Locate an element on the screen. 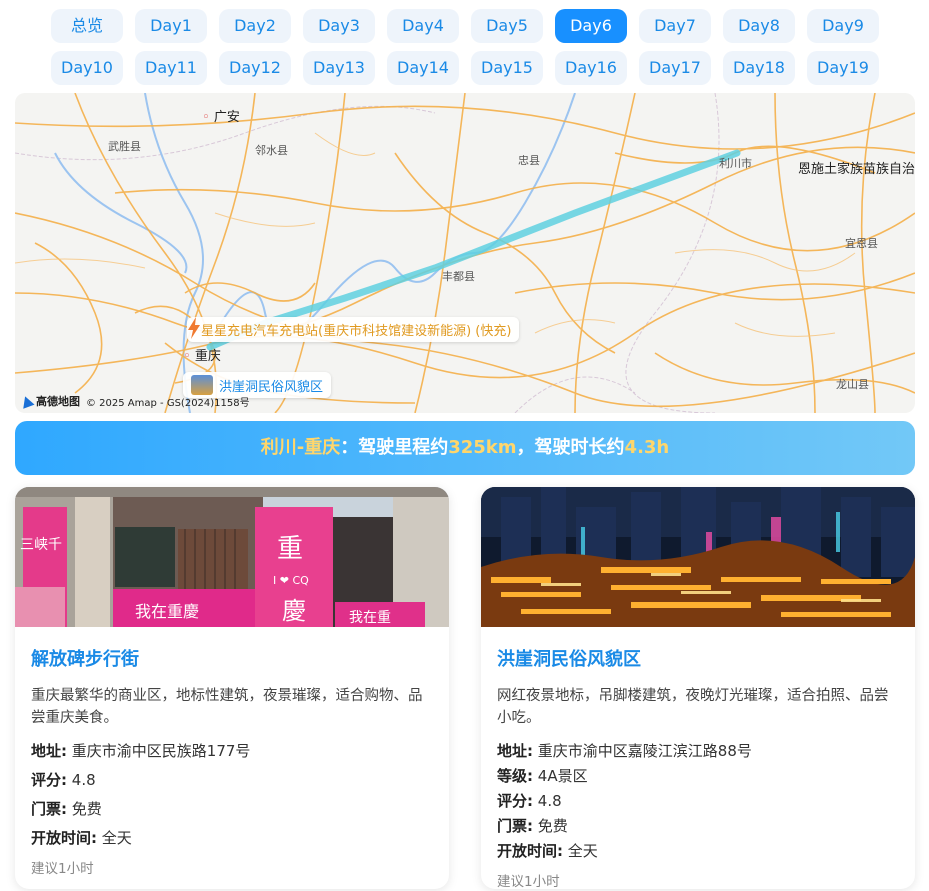 The height and width of the screenshot is (891, 929). amap-logo: 高德地图 is located at coordinates (49, 401).